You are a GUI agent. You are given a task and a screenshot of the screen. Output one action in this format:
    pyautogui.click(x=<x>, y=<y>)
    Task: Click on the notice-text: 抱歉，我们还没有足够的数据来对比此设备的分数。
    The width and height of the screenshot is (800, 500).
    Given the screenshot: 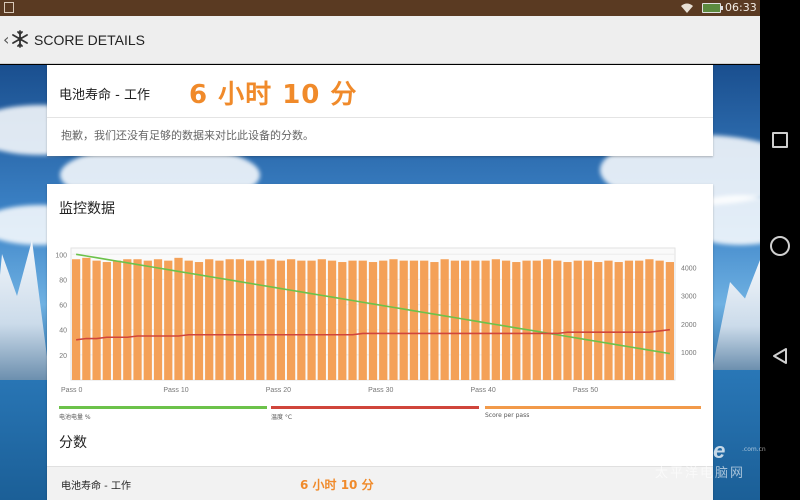 What is the action you would take?
    pyautogui.click(x=187, y=135)
    